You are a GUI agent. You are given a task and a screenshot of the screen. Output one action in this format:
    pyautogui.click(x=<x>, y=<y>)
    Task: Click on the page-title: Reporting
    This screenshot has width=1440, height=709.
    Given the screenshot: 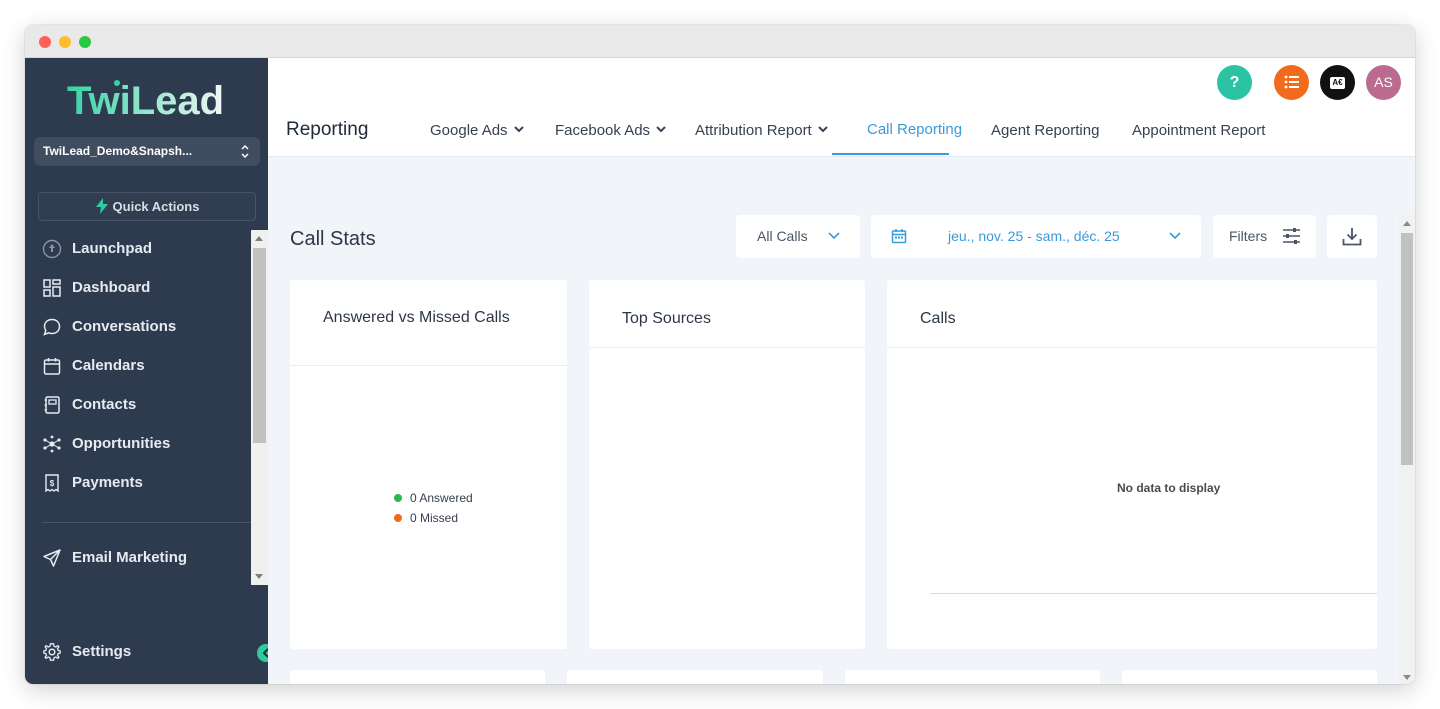 What is the action you would take?
    pyautogui.click(x=327, y=129)
    